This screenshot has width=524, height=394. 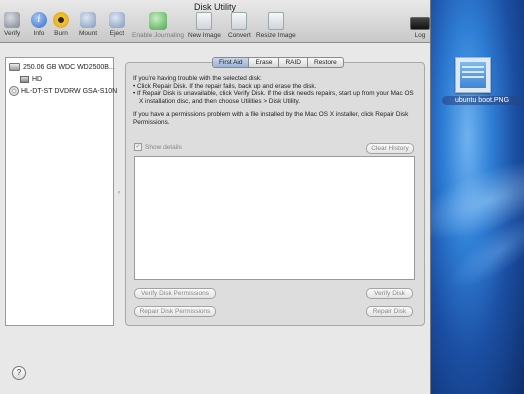 What do you see at coordinates (12, 33) in the screenshot?
I see `verify-label: Verify` at bounding box center [12, 33].